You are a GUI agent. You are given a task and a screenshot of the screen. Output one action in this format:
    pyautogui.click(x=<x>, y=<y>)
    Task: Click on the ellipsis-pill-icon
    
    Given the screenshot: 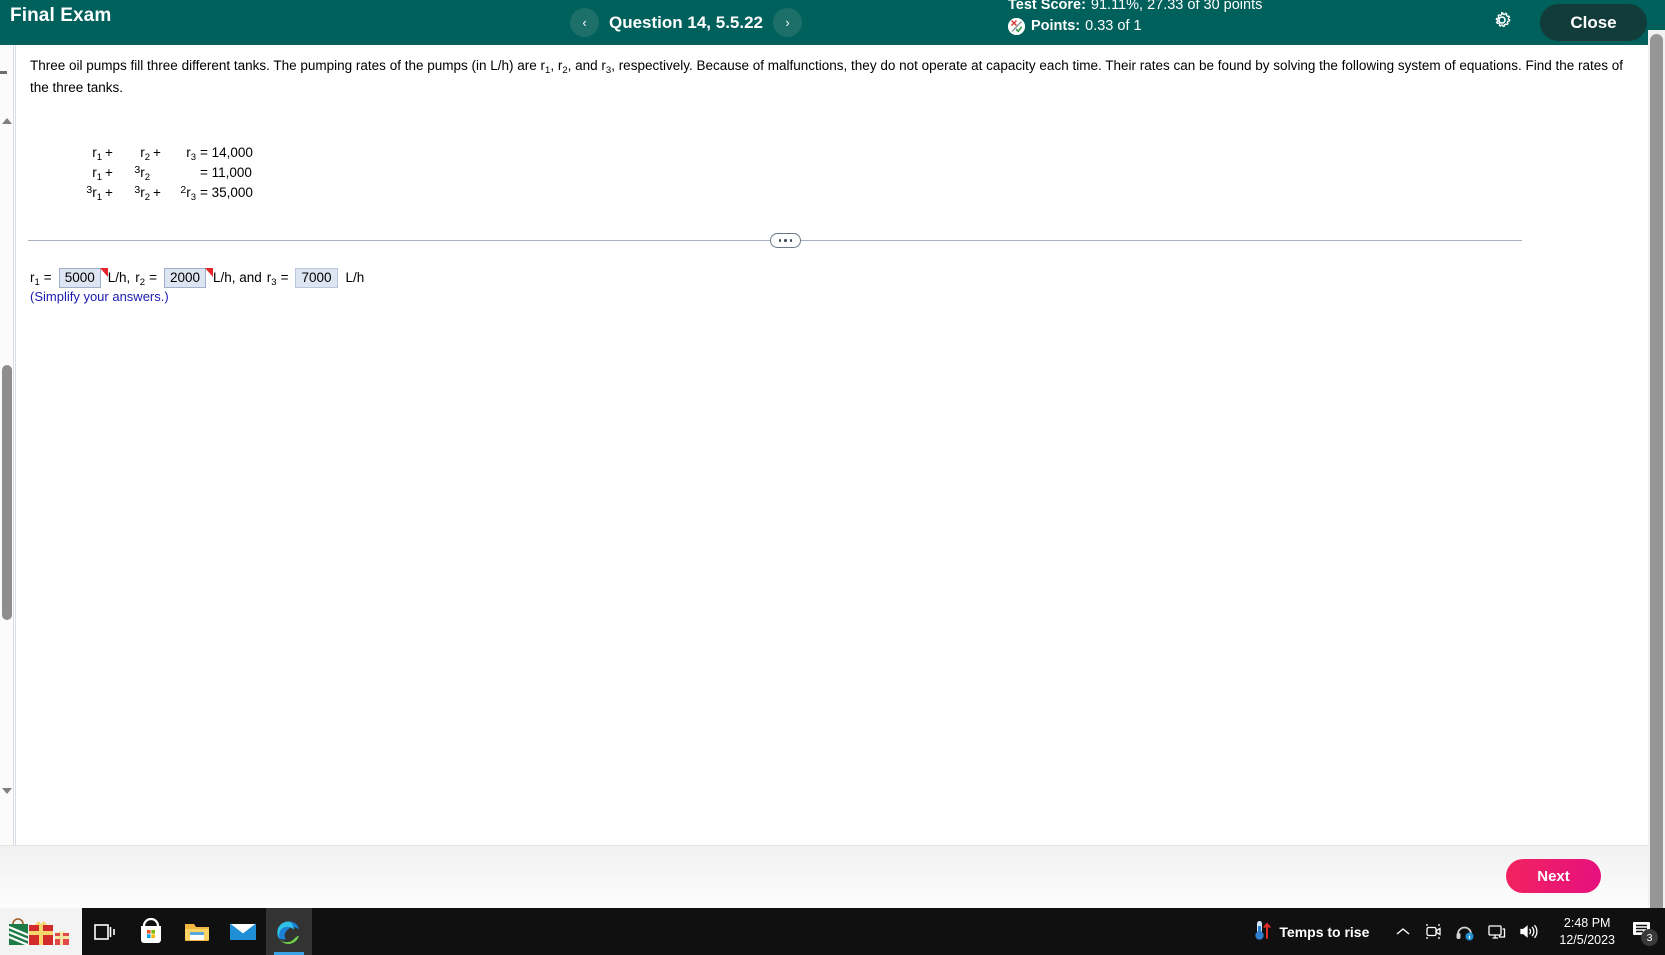 What is the action you would take?
    pyautogui.click(x=785, y=240)
    